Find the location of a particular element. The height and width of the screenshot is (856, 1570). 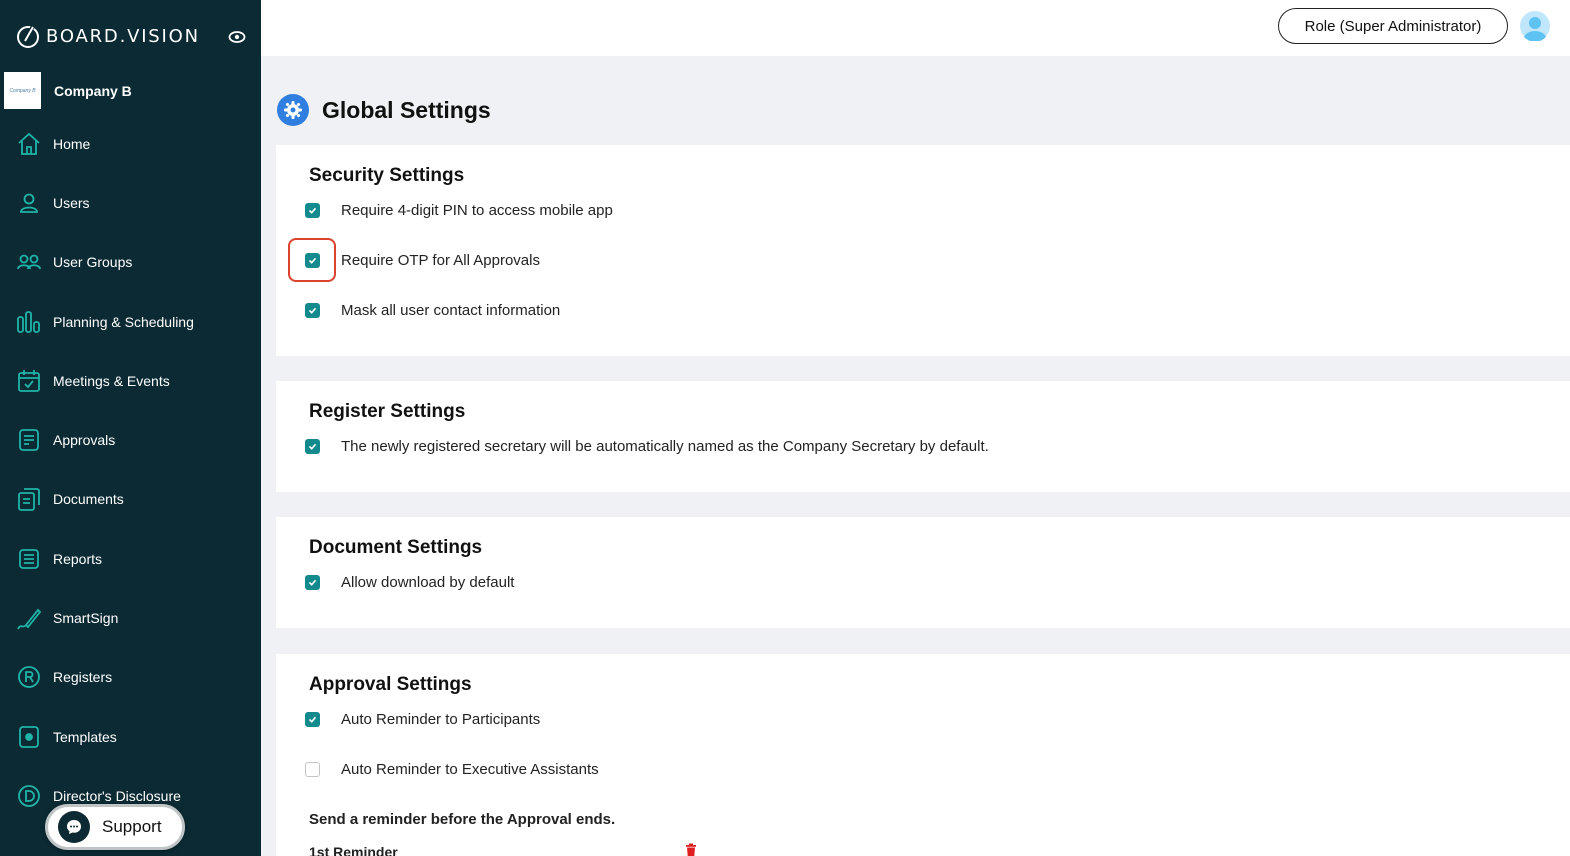

eye-toggle-icon is located at coordinates (237, 37).